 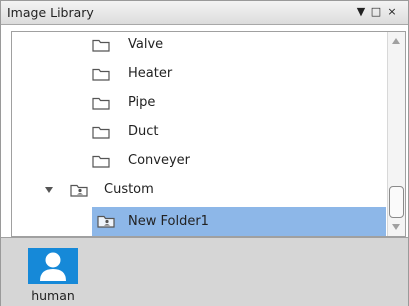 I want to click on tree-item-label: Duct, so click(x=143, y=131).